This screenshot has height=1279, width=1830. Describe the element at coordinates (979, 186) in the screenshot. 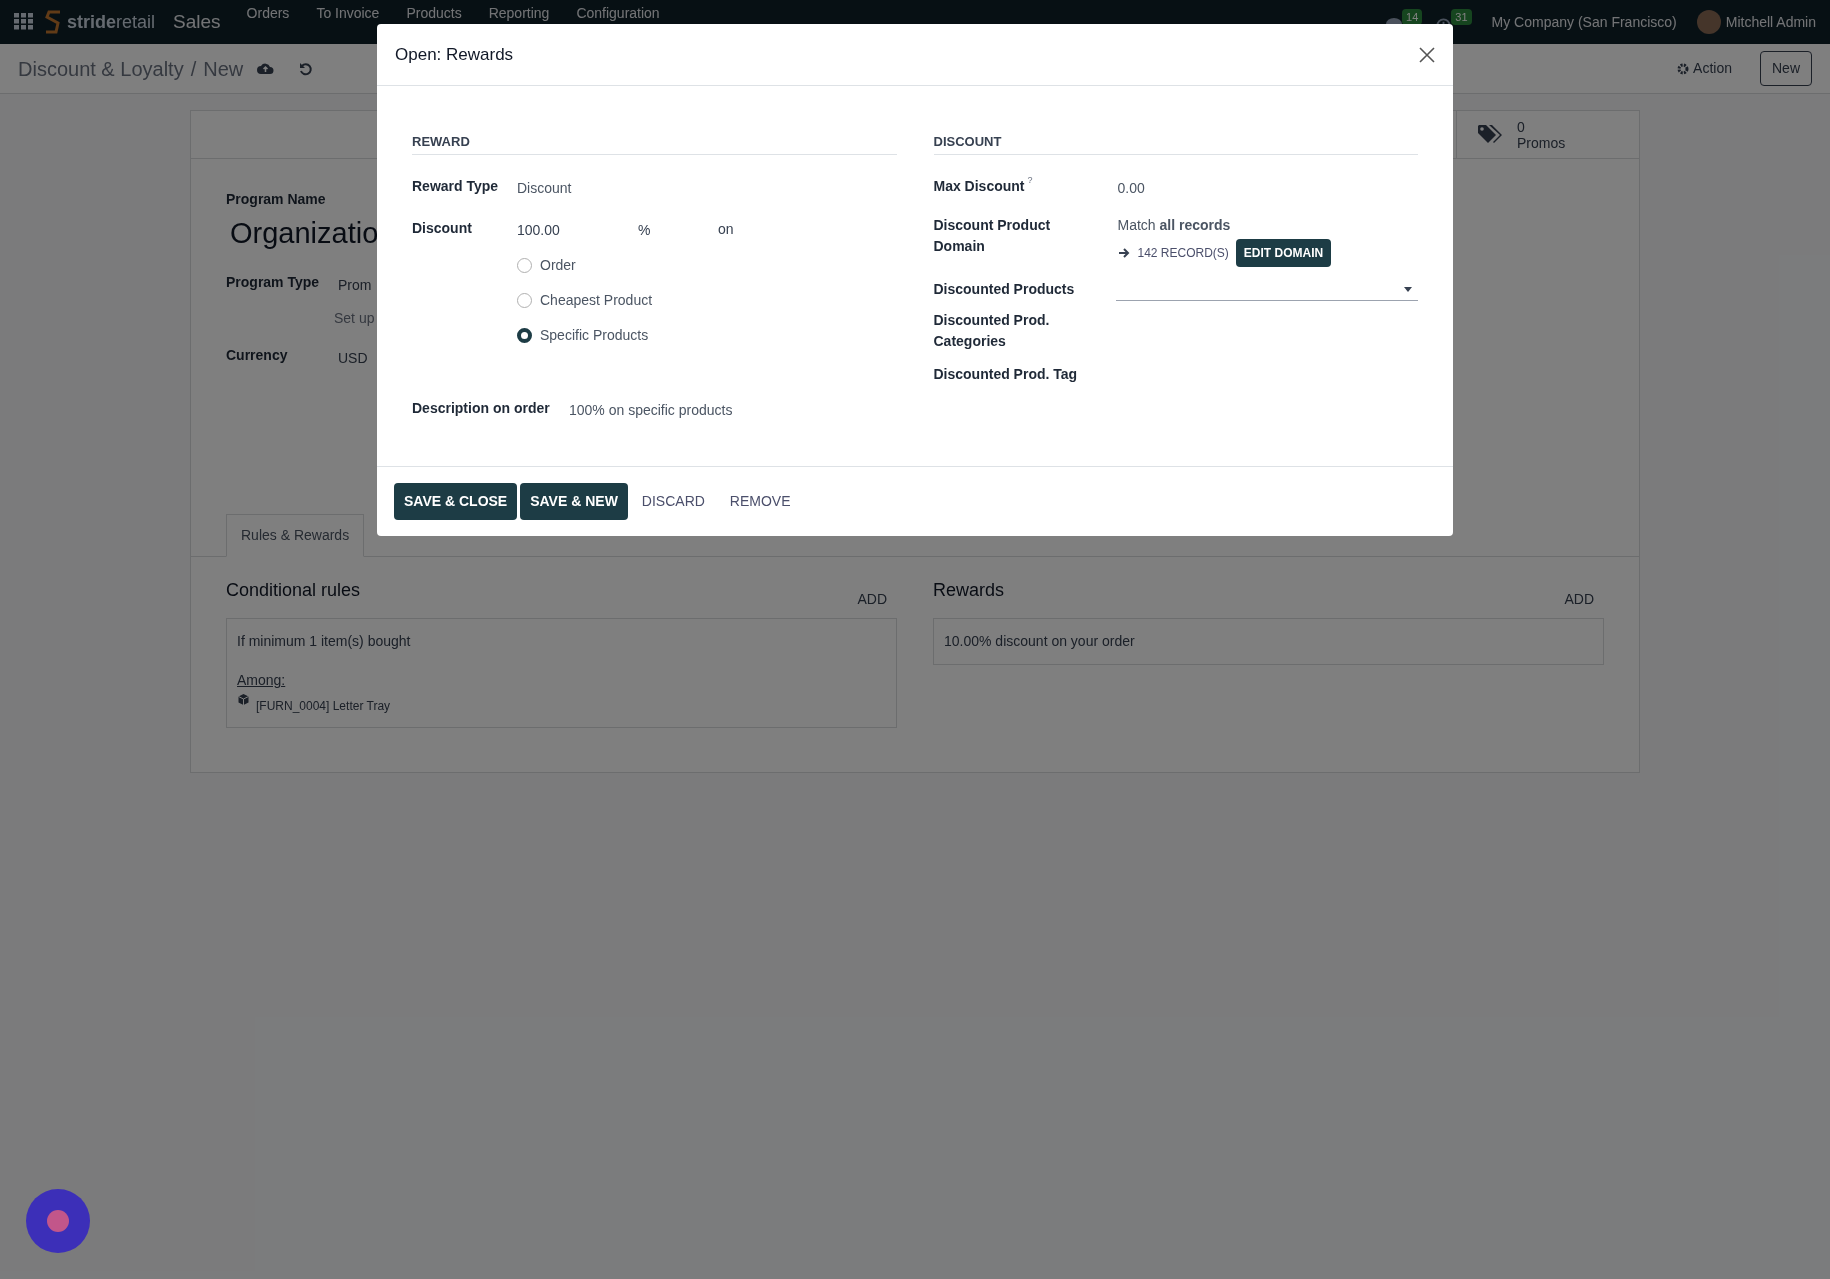

I see `field-label: Max Discount` at that location.